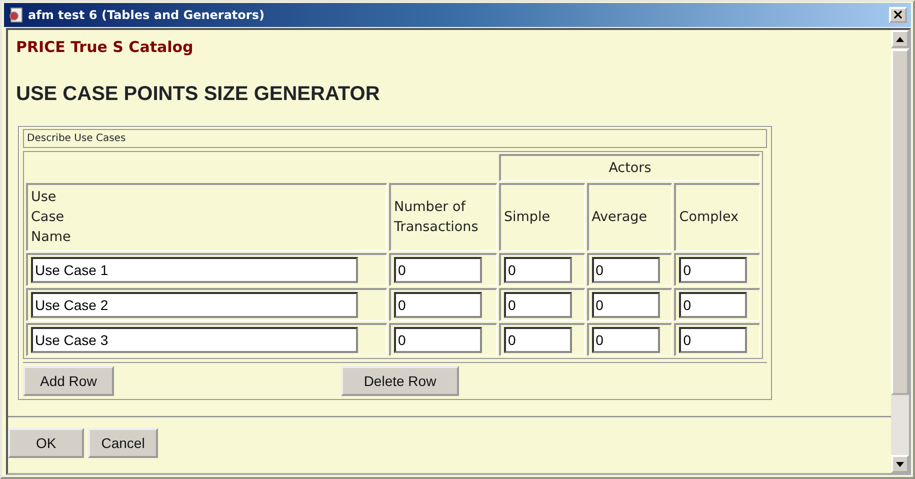  What do you see at coordinates (194, 339) in the screenshot?
I see `name-field: Use Case 3` at bounding box center [194, 339].